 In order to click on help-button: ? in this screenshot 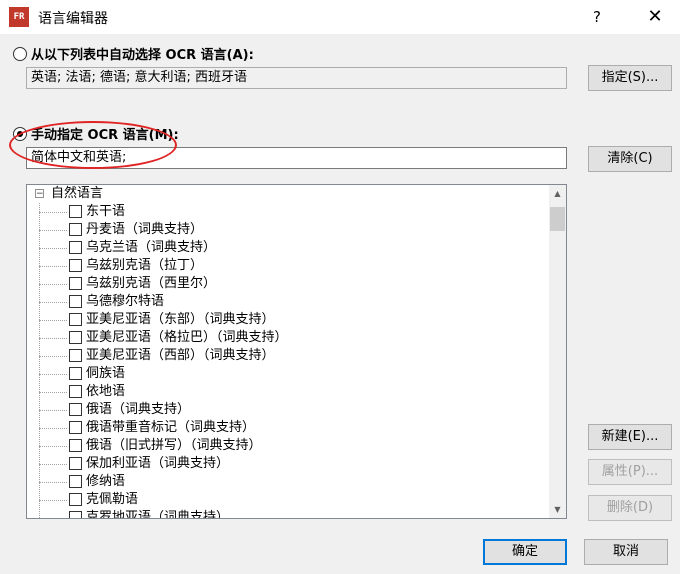, I will do `click(597, 17)`.